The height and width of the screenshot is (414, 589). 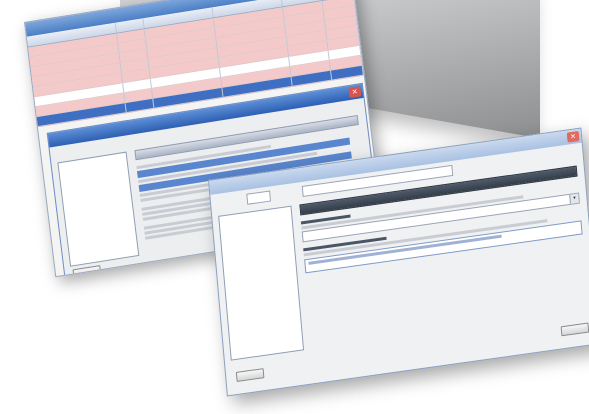 What do you see at coordinates (574, 198) in the screenshot?
I see `chevron-down-icon: ▾` at bounding box center [574, 198].